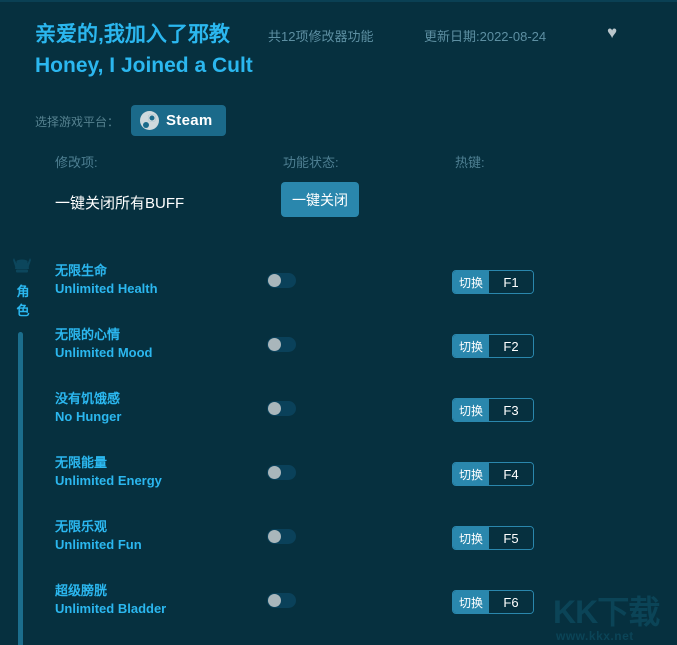 The width and height of the screenshot is (677, 645). What do you see at coordinates (321, 36) in the screenshot?
I see `feature-count-label: 共12项修改器功能` at bounding box center [321, 36].